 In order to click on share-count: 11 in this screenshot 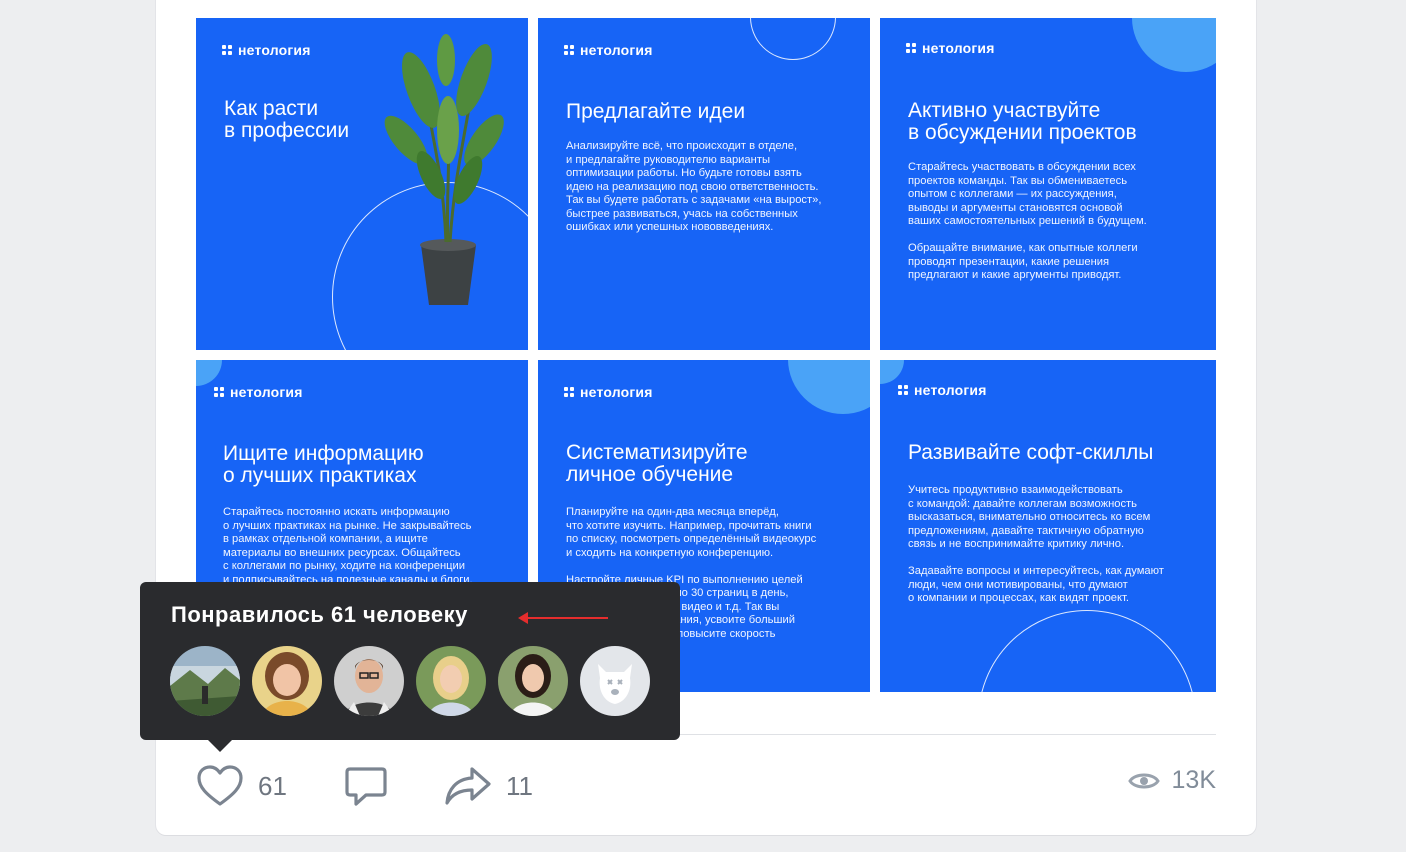, I will do `click(519, 785)`.